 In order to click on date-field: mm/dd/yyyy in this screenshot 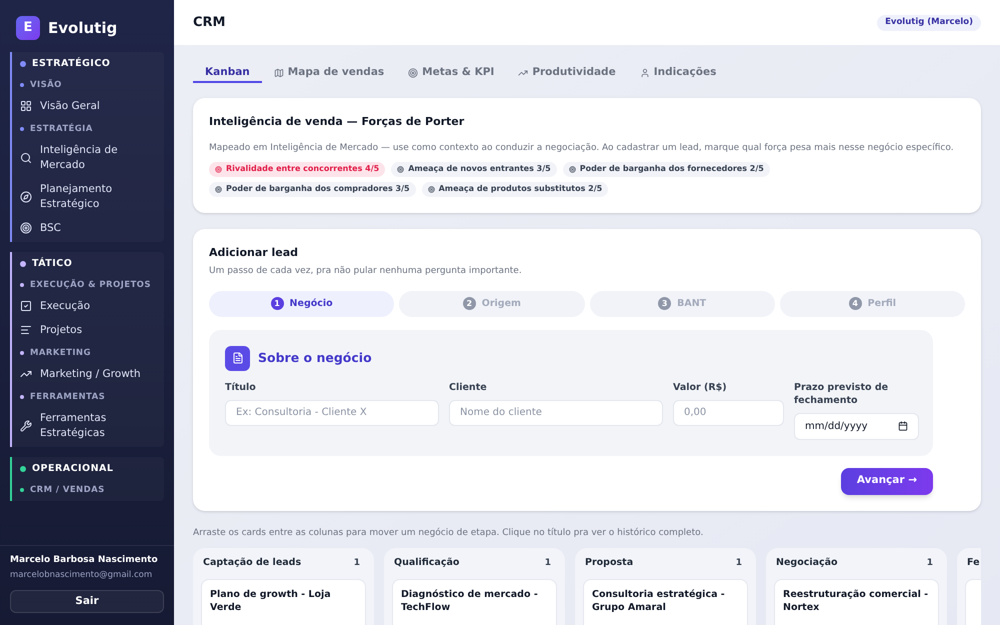, I will do `click(856, 426)`.